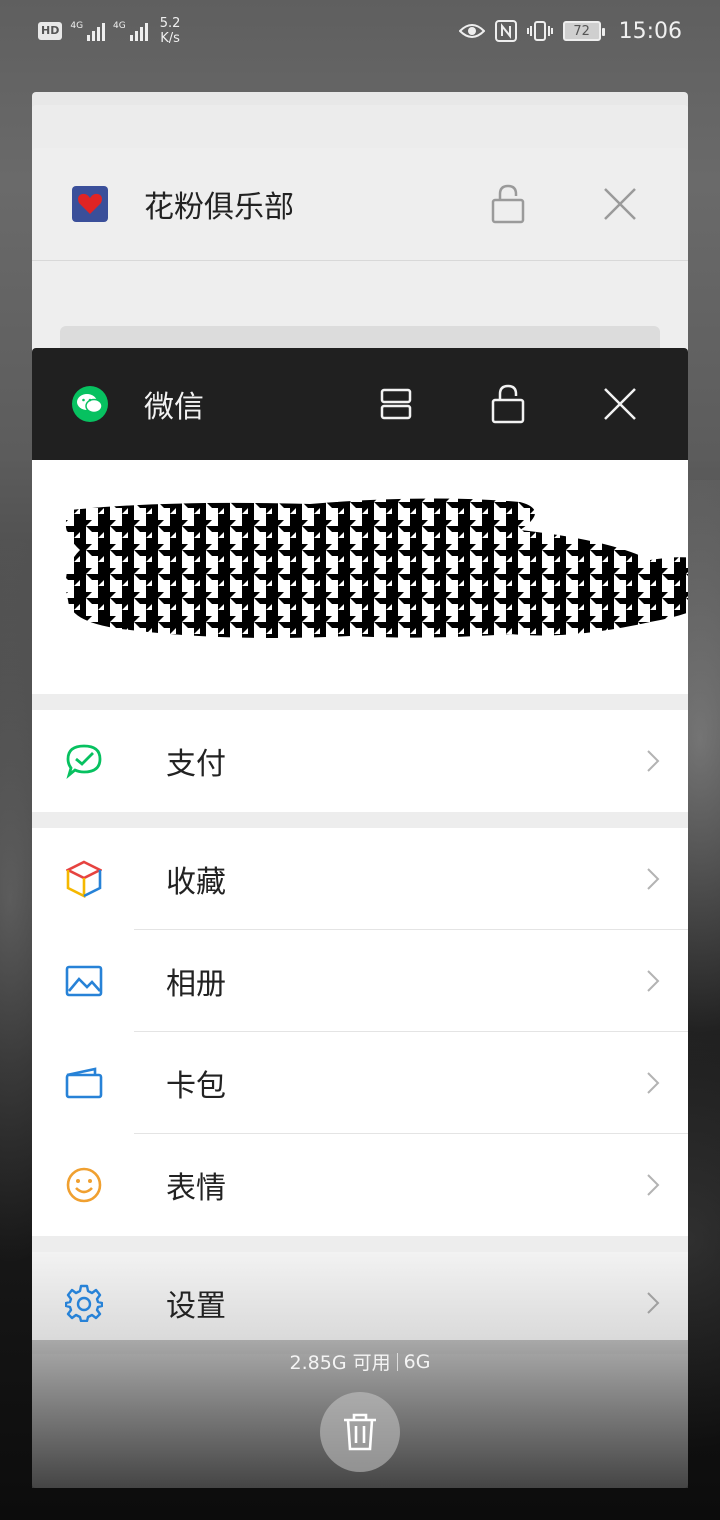 The width and height of the screenshot is (720, 1520). I want to click on menu-item-stickers: 表情, so click(360, 1185).